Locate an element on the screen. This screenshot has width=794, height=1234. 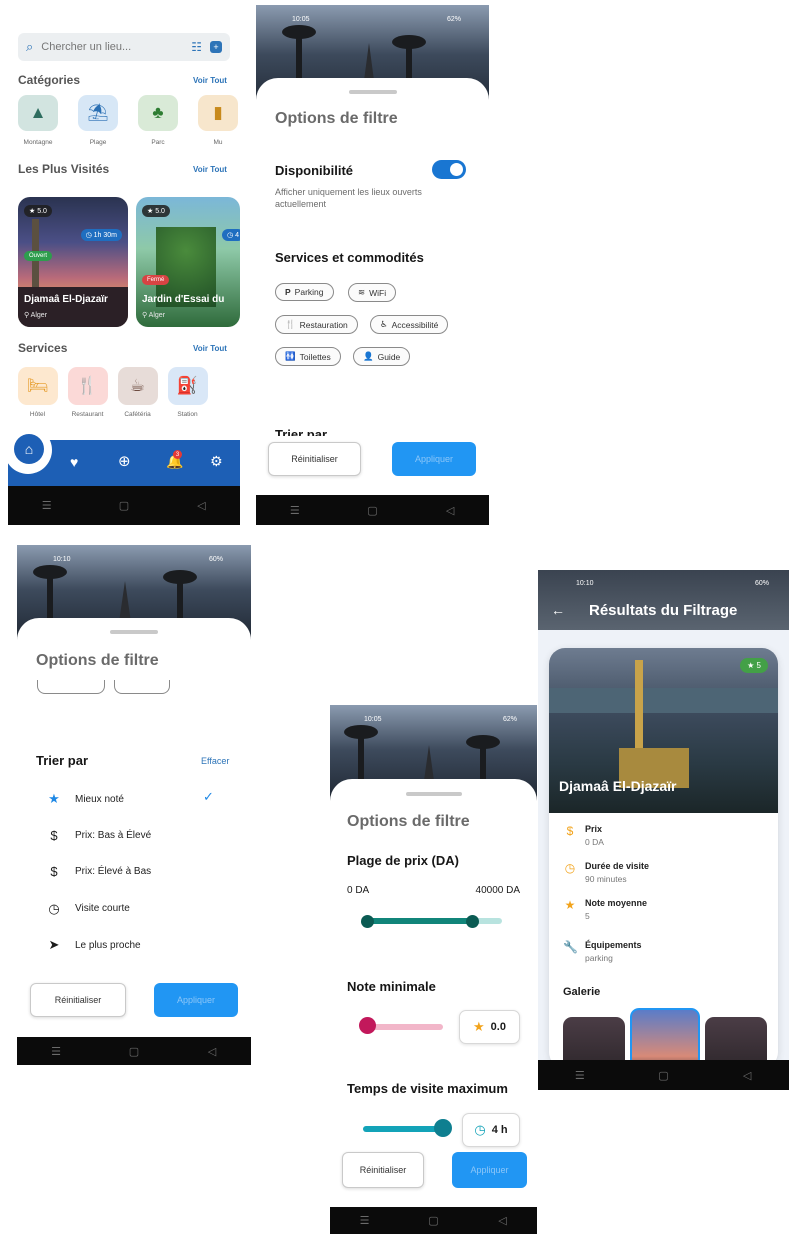
chip-parking: P Parking is located at coordinates (304, 292).